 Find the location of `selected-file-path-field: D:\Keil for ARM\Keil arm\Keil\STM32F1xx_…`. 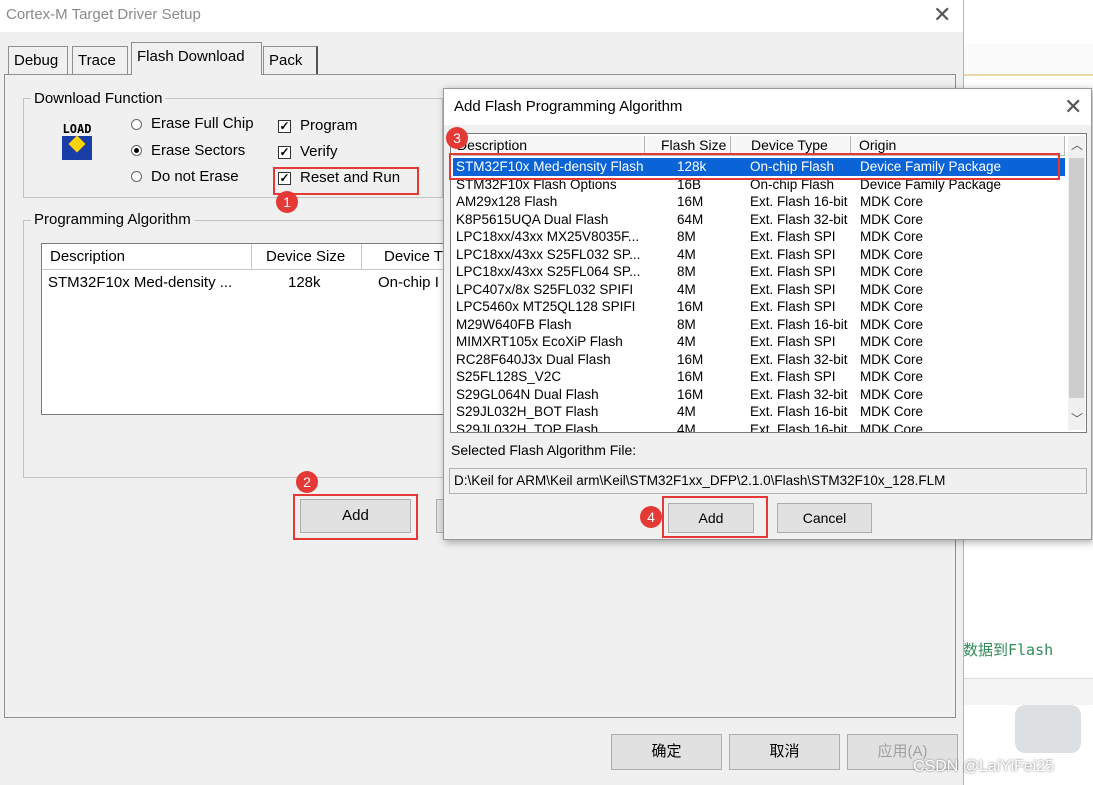

selected-file-path-field: D:\Keil for ARM\Keil arm\Keil\STM32F1xx_… is located at coordinates (768, 481).